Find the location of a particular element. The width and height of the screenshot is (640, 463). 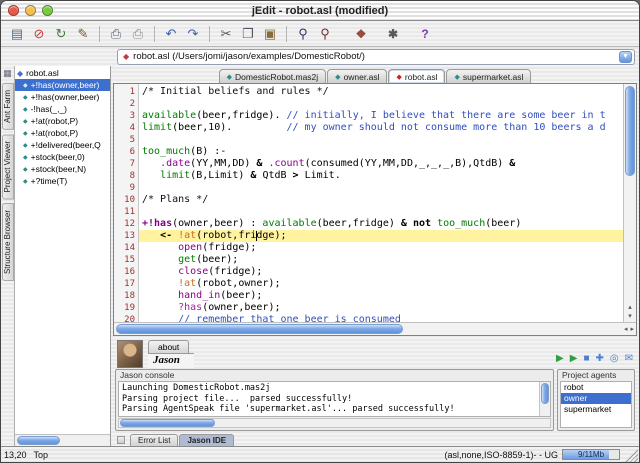

code-line: /* Plans */ is located at coordinates (381, 200).